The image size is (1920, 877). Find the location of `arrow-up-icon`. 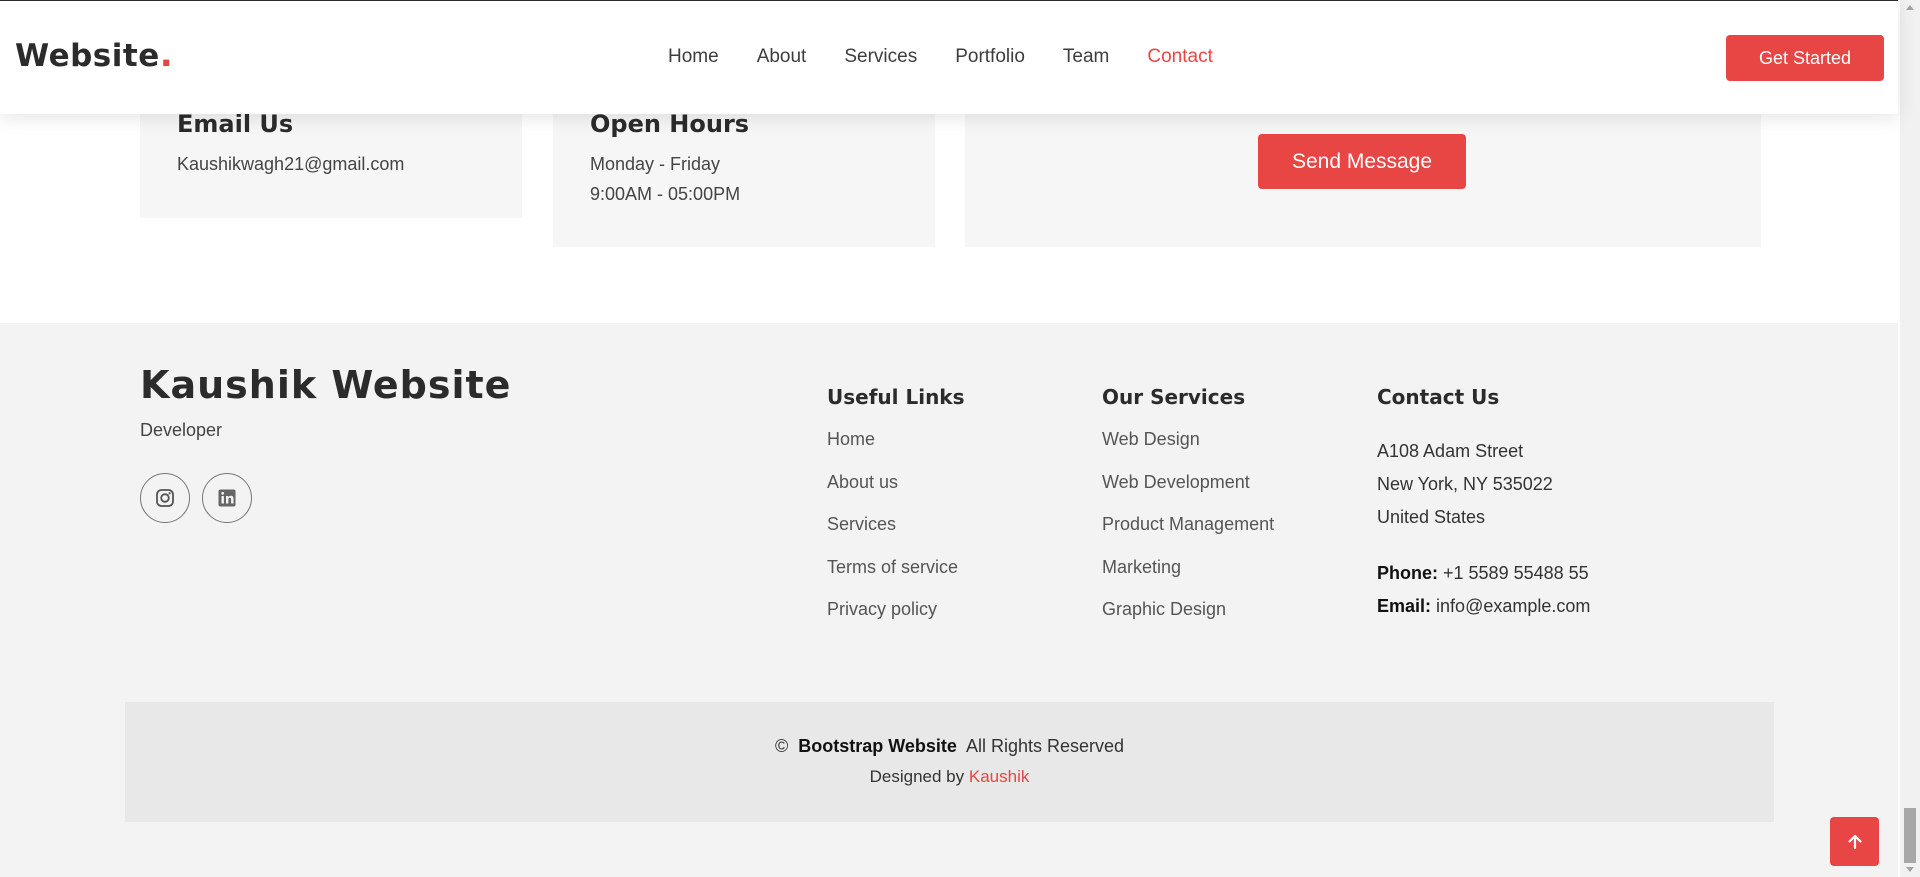

arrow-up-icon is located at coordinates (1854, 841).